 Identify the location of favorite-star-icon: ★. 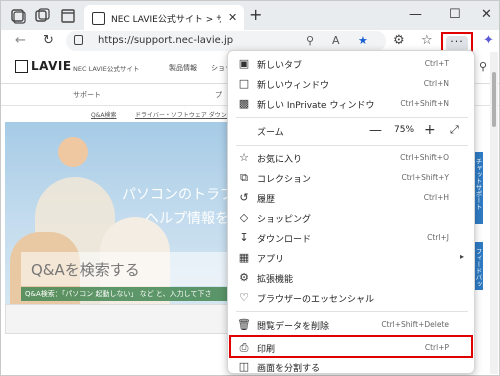
(363, 40).